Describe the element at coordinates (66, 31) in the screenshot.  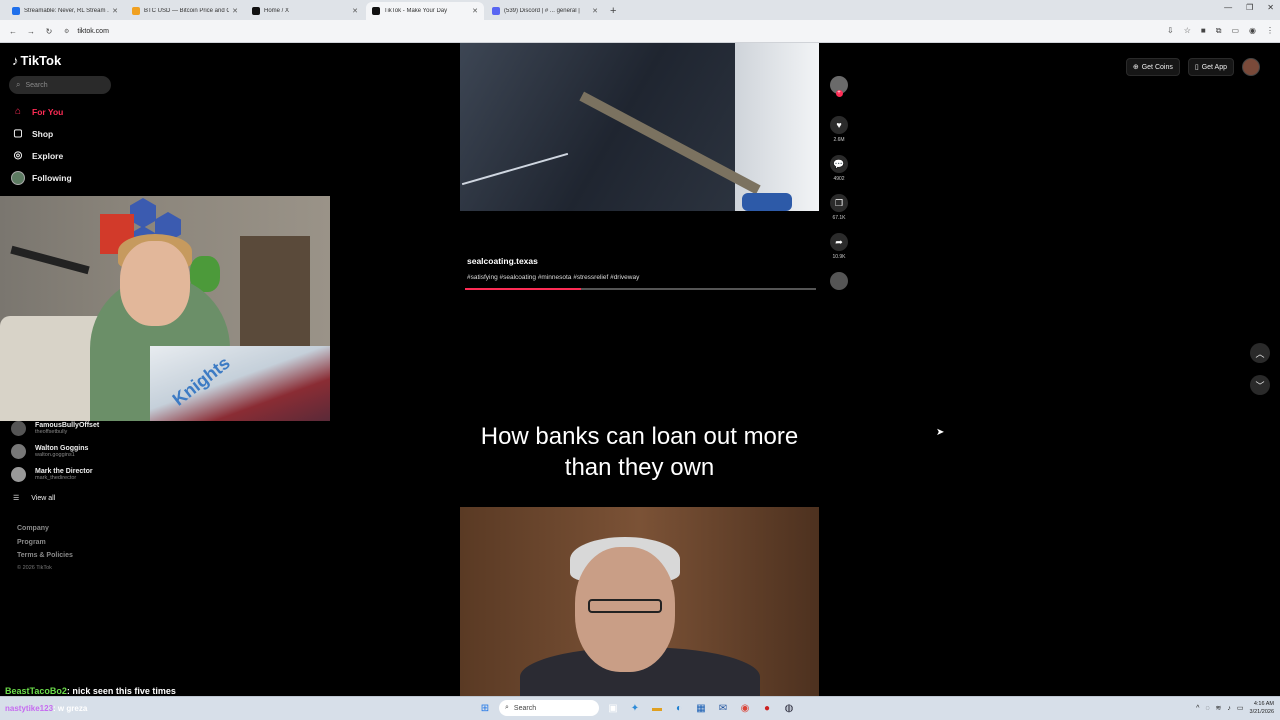
I see `site-info-icon: ⚙` at that location.